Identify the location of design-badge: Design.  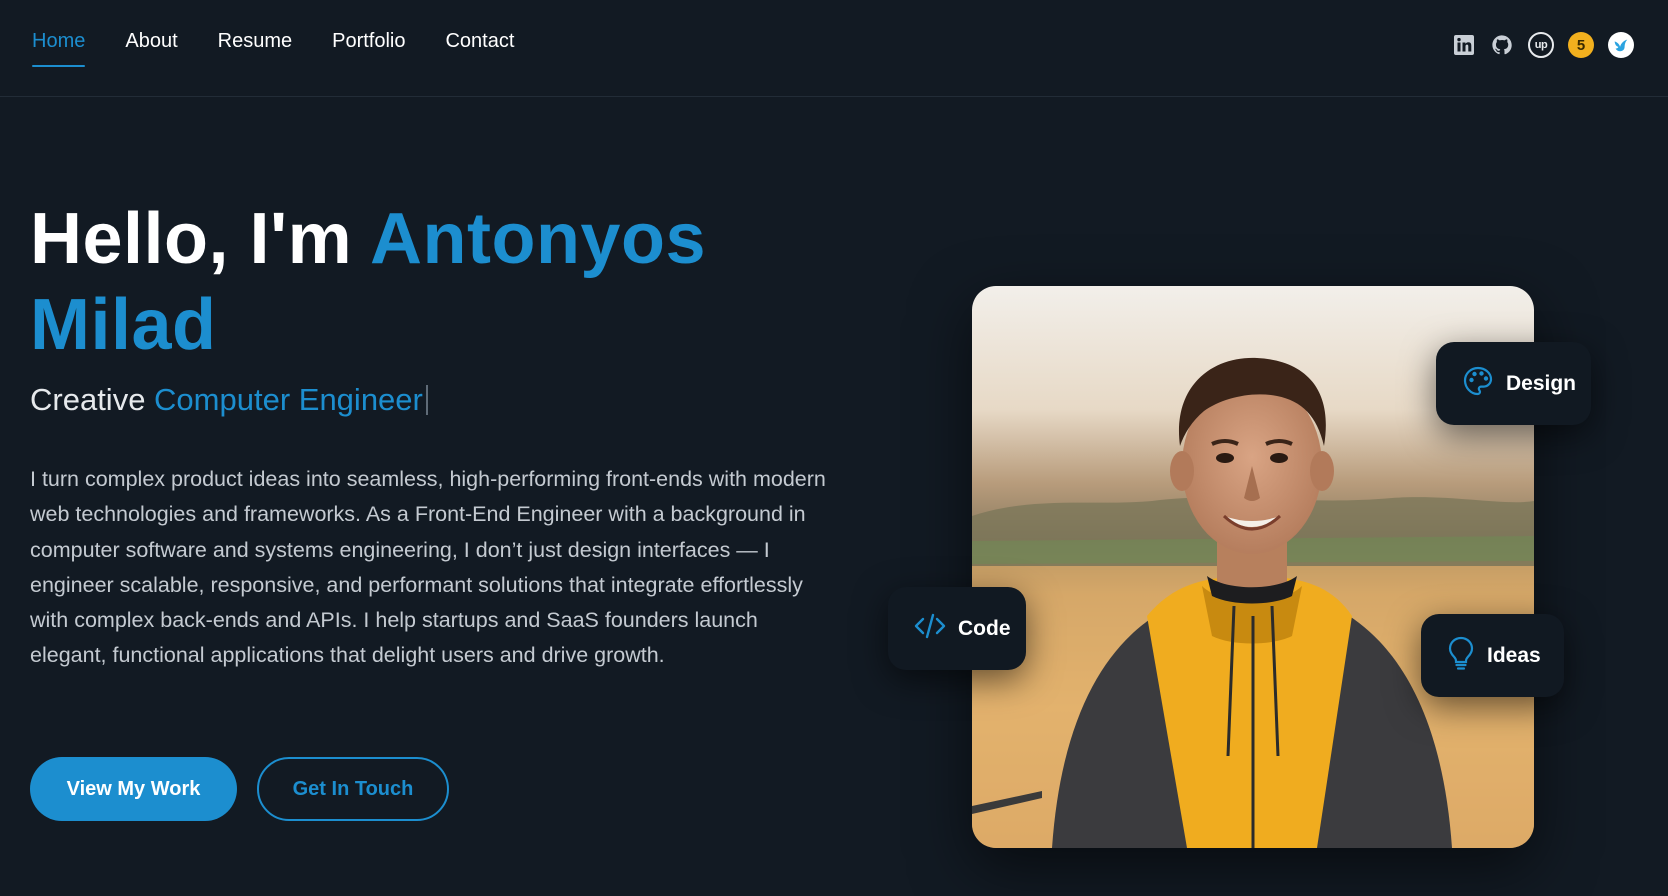
(1513, 383).